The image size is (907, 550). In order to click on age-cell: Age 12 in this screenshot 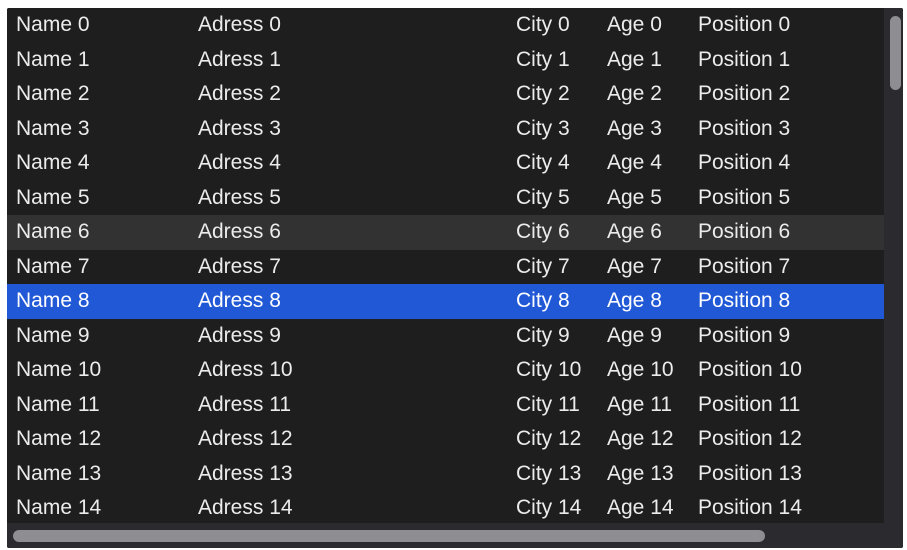, I will do `click(640, 438)`.